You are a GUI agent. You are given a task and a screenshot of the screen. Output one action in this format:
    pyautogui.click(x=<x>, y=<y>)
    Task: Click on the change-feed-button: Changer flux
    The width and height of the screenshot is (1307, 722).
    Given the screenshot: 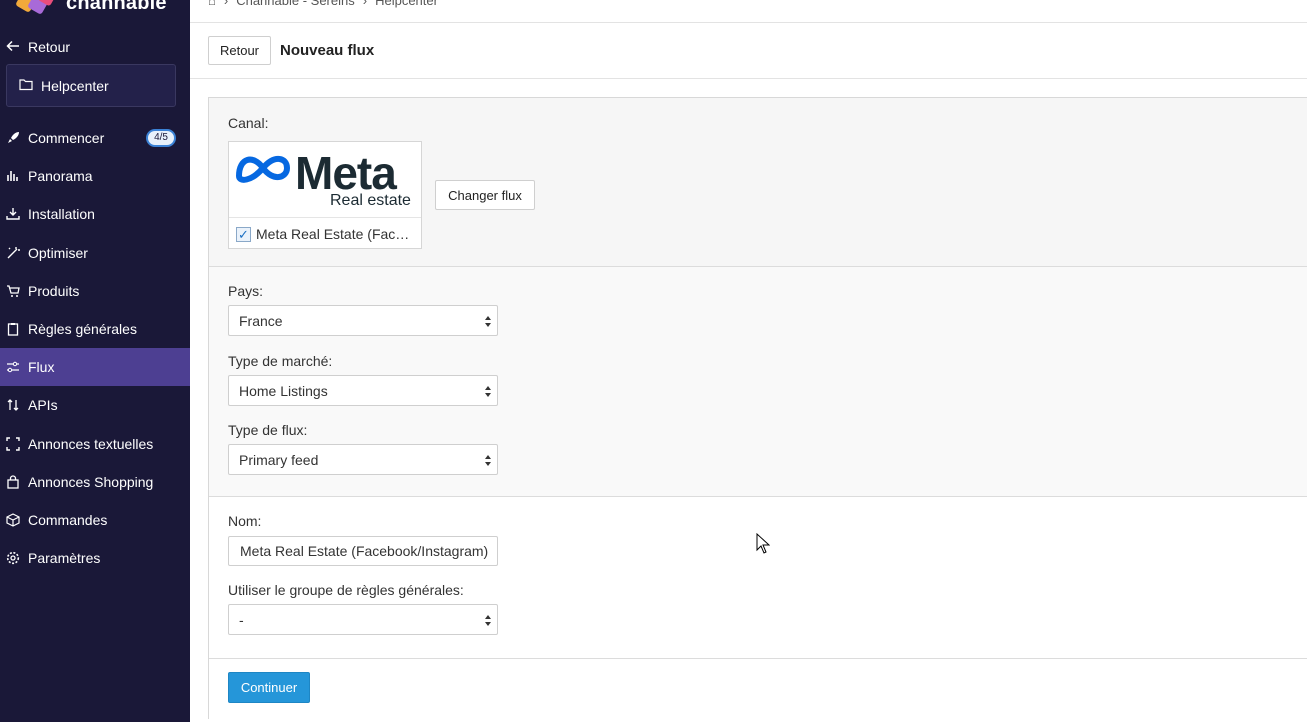 What is the action you would take?
    pyautogui.click(x=485, y=195)
    